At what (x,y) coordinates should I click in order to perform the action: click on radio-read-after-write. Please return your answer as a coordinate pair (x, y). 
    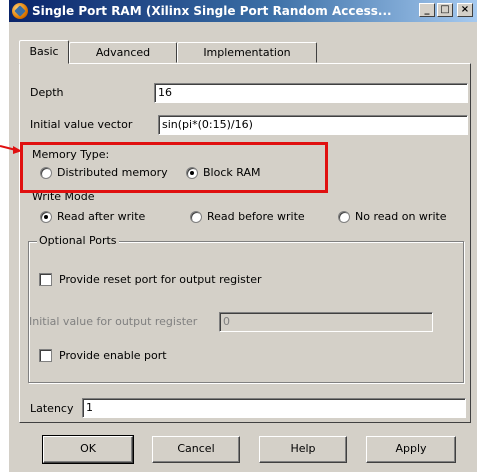
    Looking at the image, I should click on (46, 217).